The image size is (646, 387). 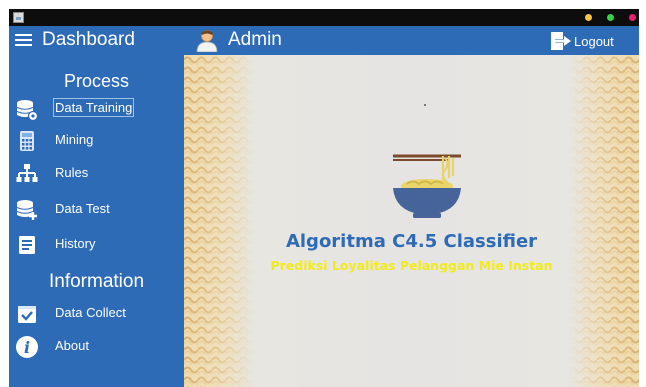 I want to click on sidebar-item-label: Data Training, so click(x=94, y=107).